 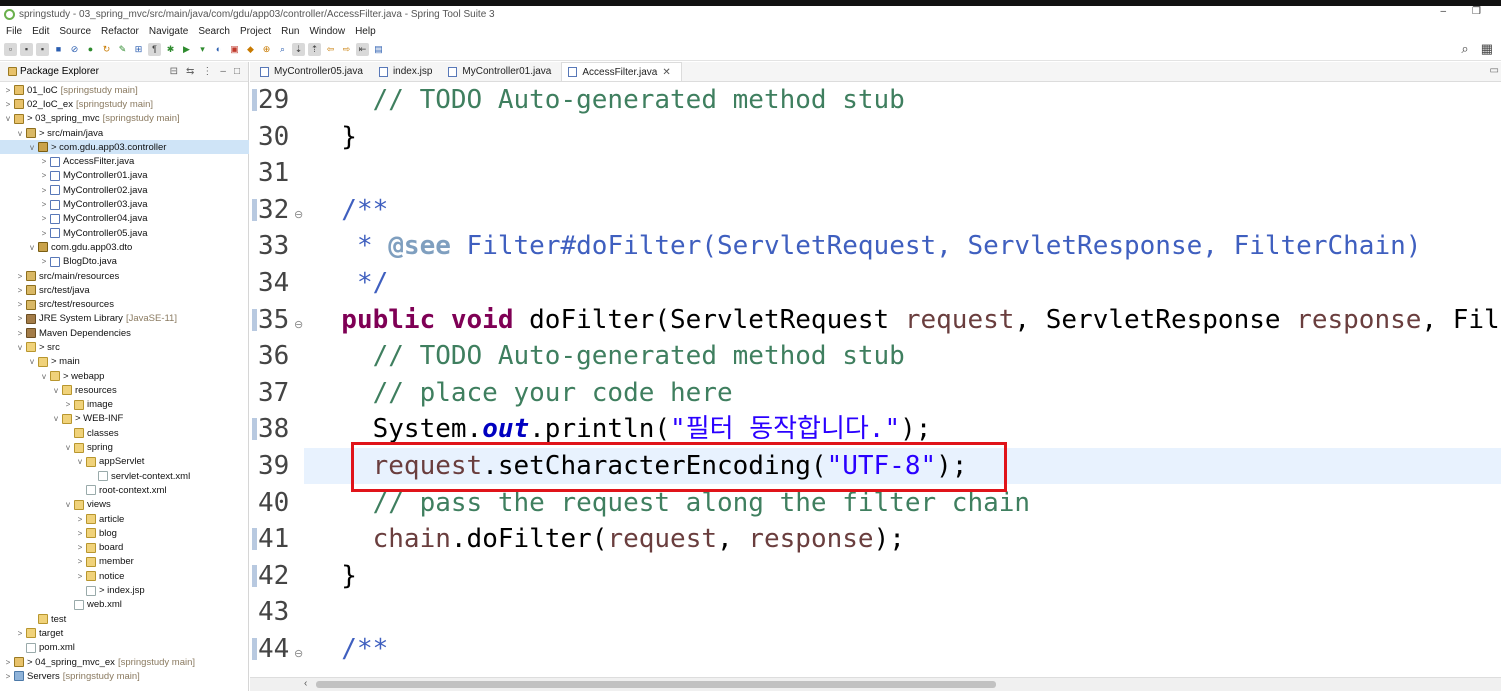 I want to click on tree-item: pom.xml, so click(x=124, y=648).